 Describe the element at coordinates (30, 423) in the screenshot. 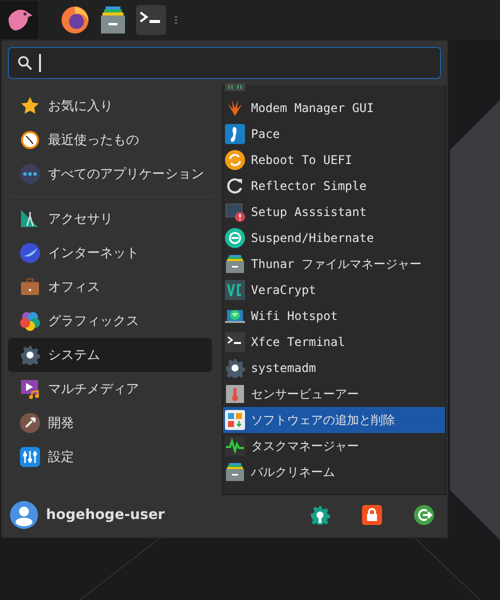

I see `hammer-icon` at that location.